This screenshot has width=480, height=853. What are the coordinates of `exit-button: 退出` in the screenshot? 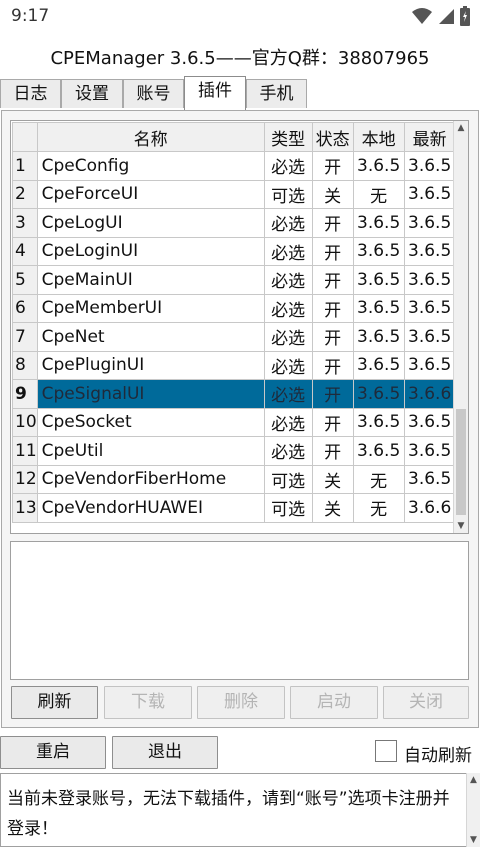 It's located at (165, 752).